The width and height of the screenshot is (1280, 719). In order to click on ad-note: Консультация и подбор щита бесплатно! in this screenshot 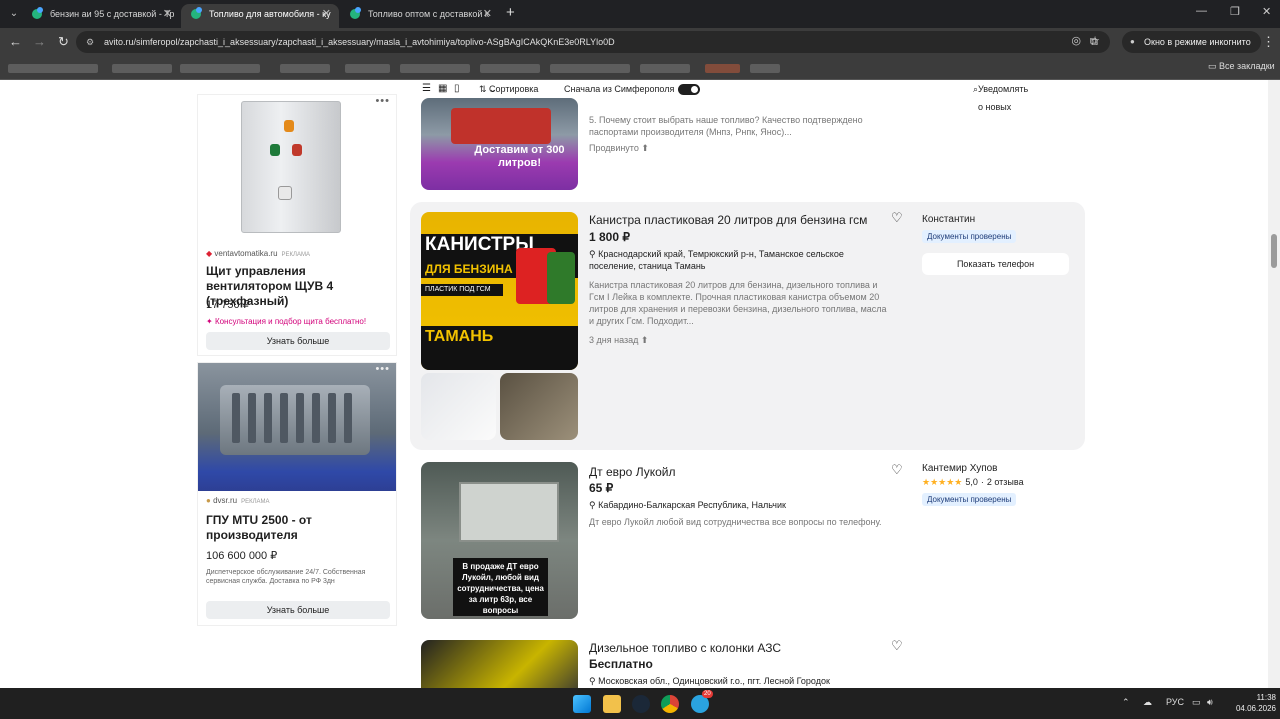, I will do `click(290, 321)`.